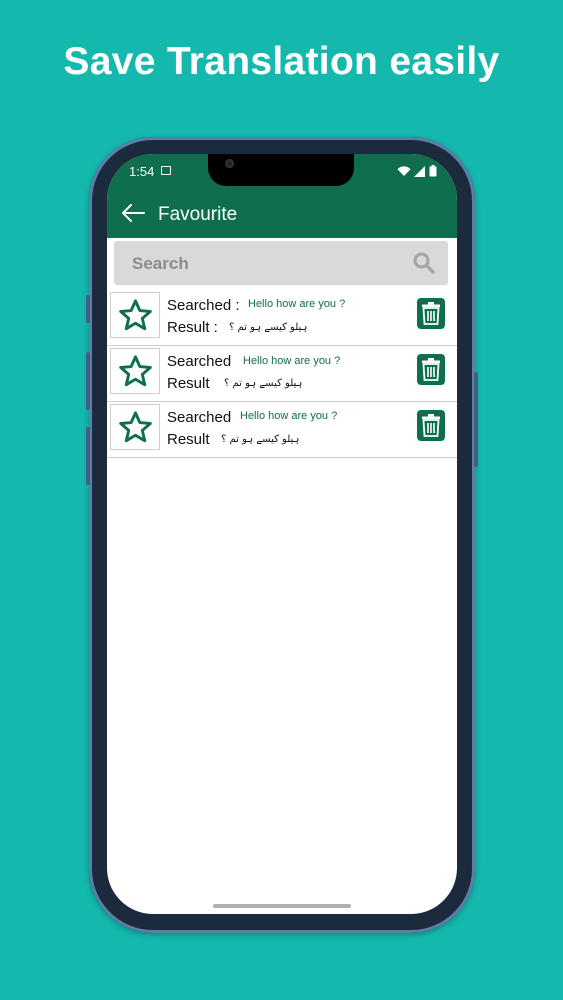  I want to click on status-time: 1:54, so click(142, 171).